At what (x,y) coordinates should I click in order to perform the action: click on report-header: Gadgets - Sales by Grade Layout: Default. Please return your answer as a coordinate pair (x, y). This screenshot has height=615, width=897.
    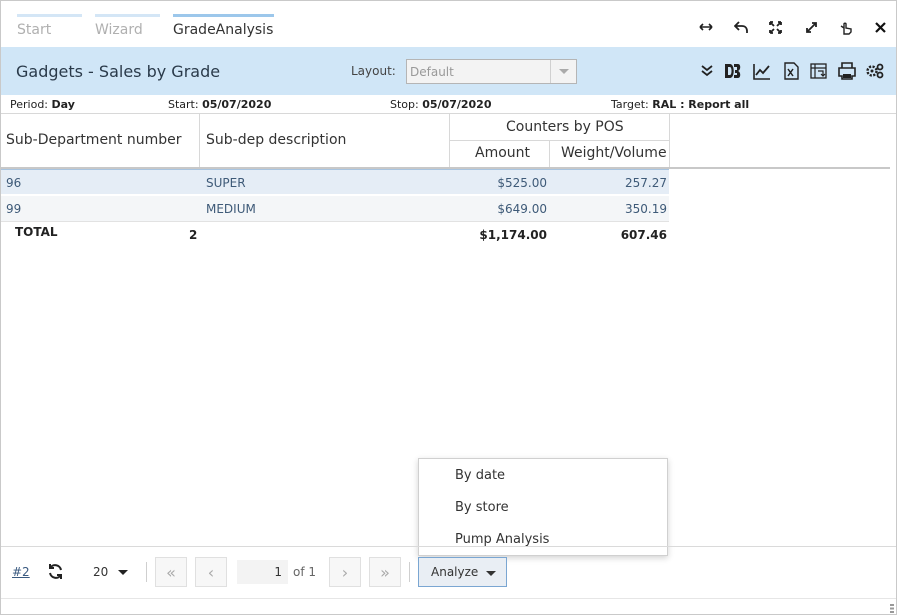
    Looking at the image, I should click on (448, 71).